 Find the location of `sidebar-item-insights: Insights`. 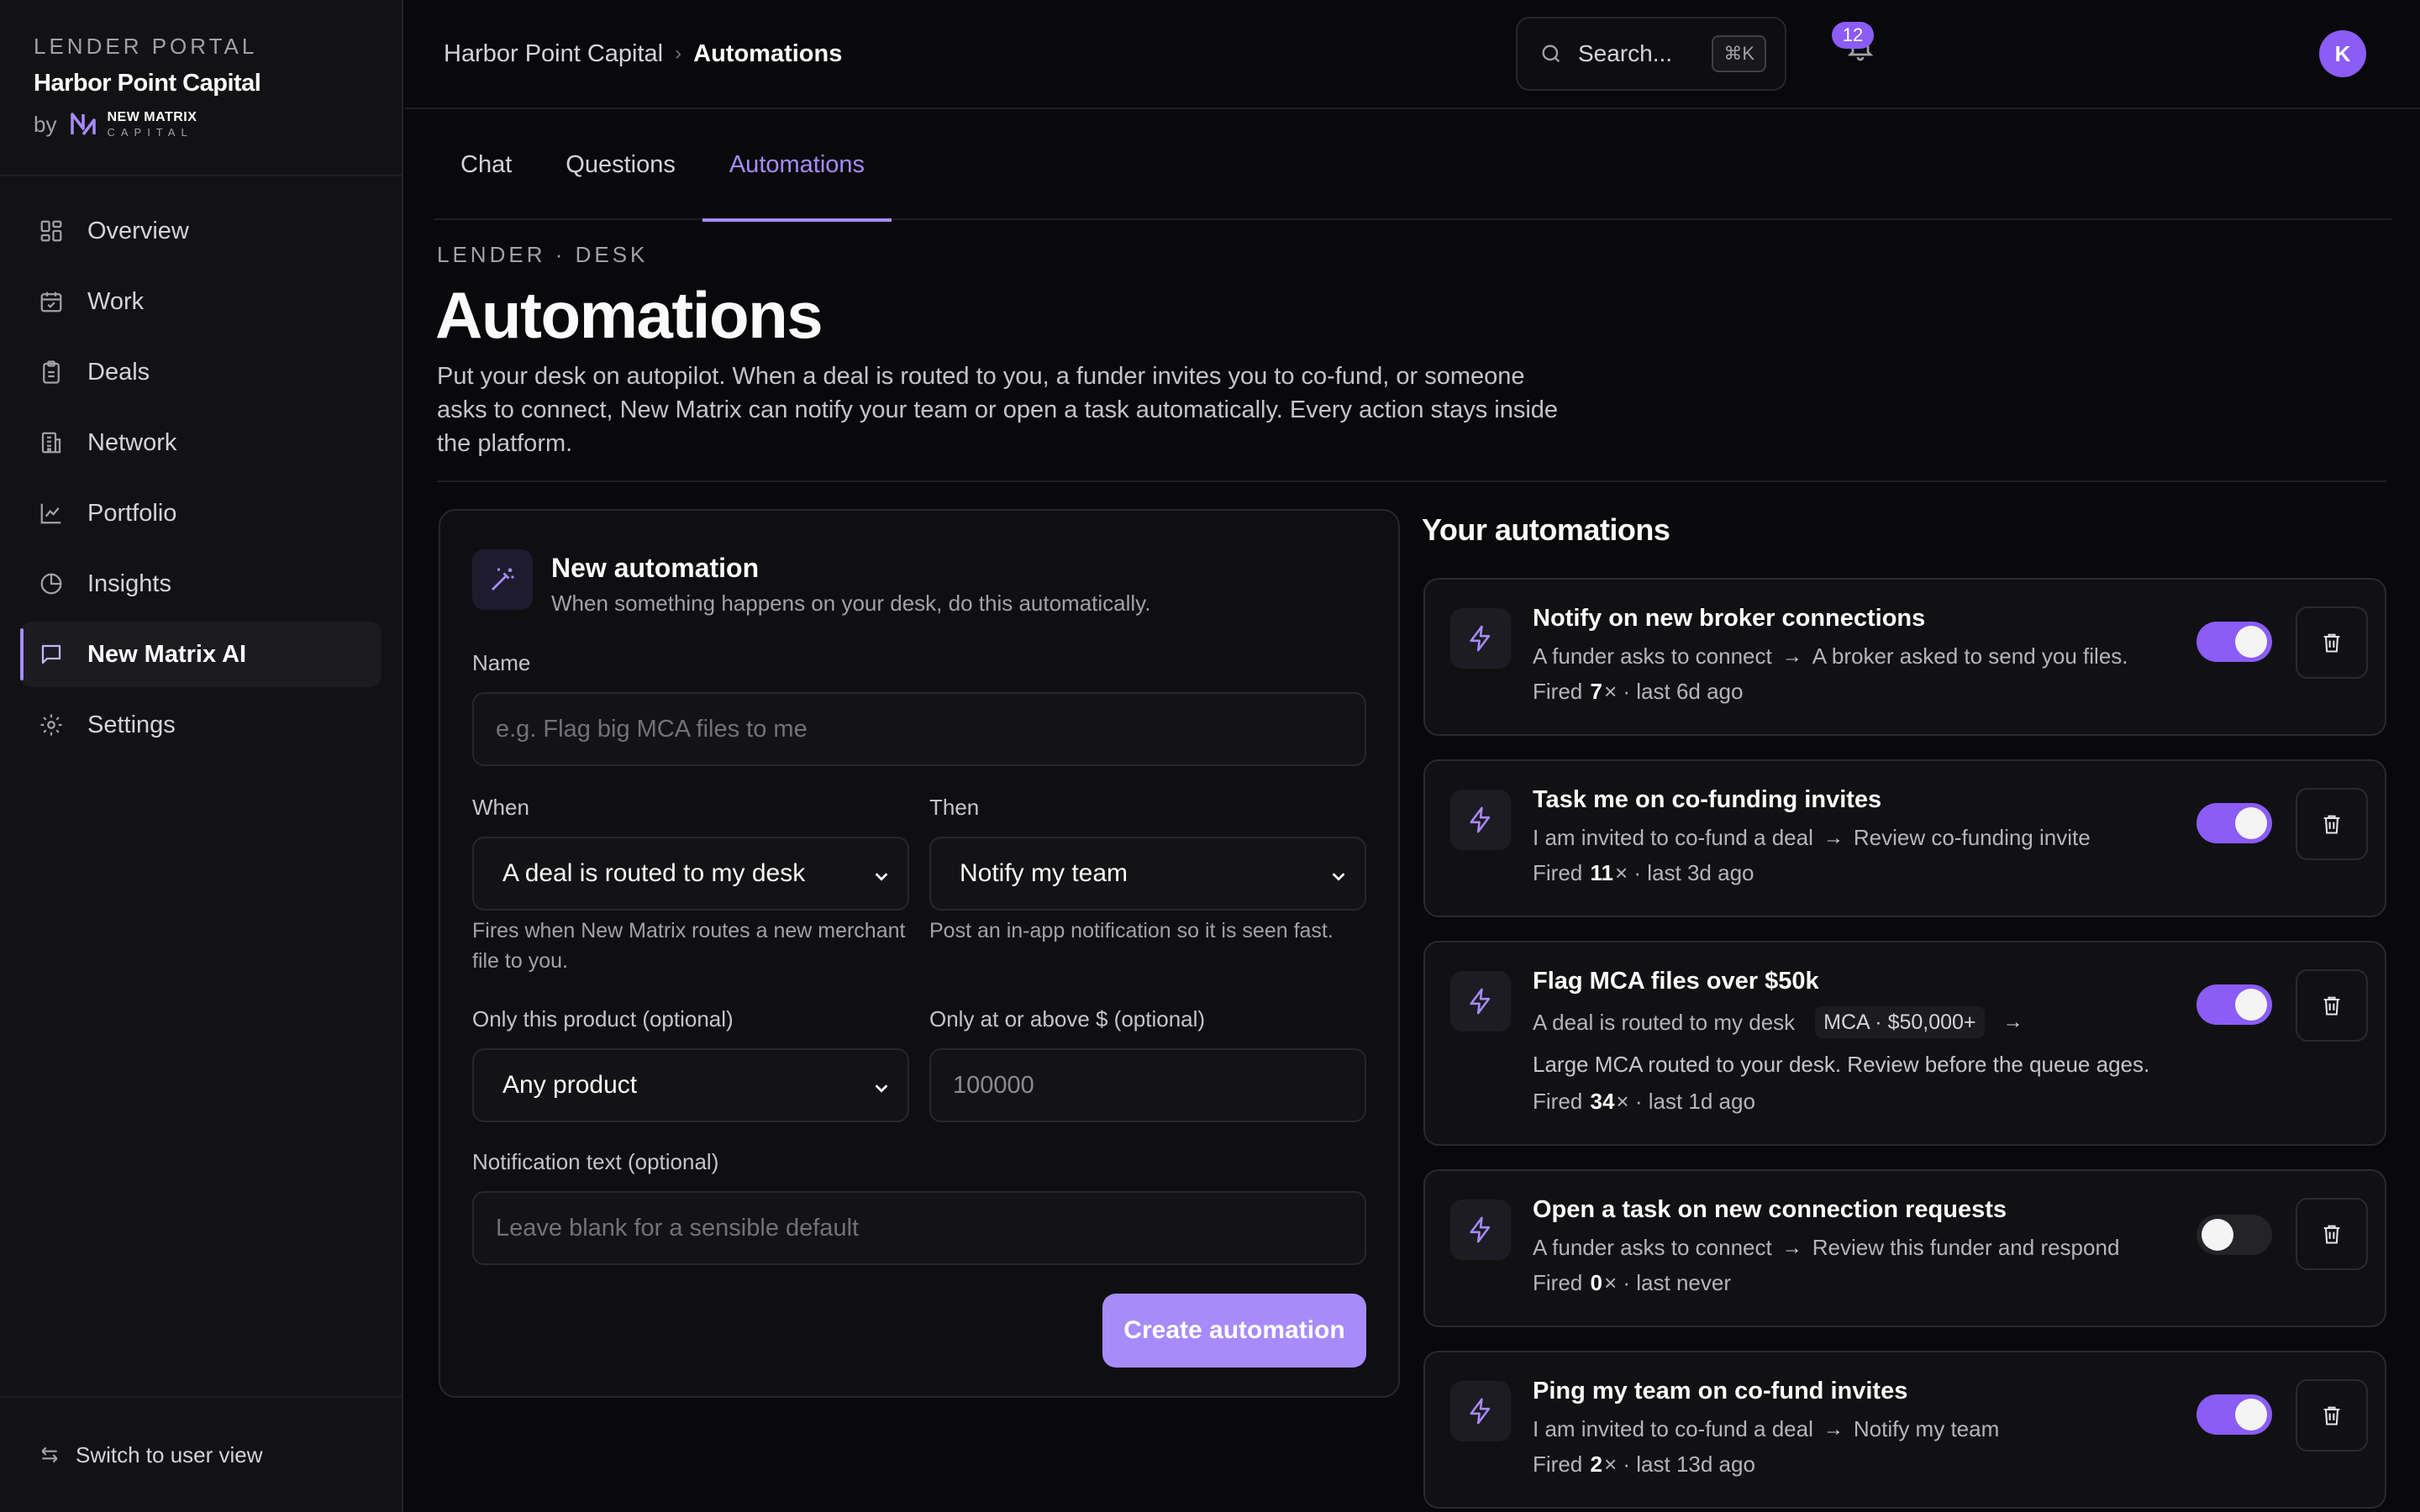

sidebar-item-insights: Insights is located at coordinates (200, 584).